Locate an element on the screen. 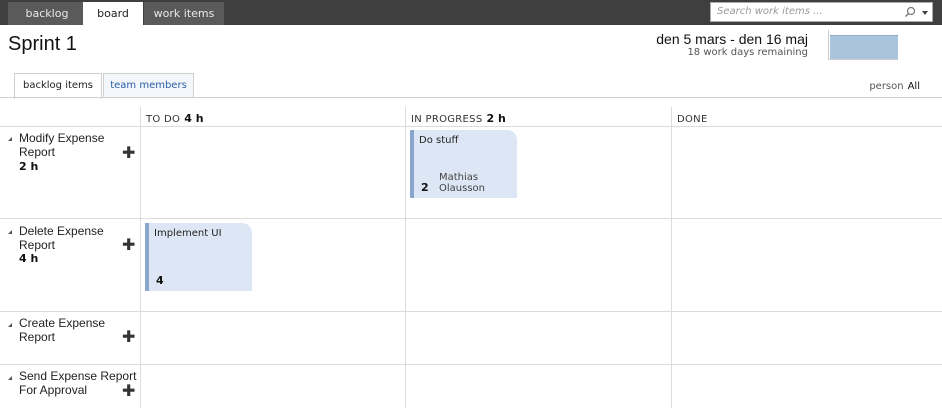 This screenshot has height=408, width=942. backlog-item-title: Create Expense Report is located at coordinates (69, 330).